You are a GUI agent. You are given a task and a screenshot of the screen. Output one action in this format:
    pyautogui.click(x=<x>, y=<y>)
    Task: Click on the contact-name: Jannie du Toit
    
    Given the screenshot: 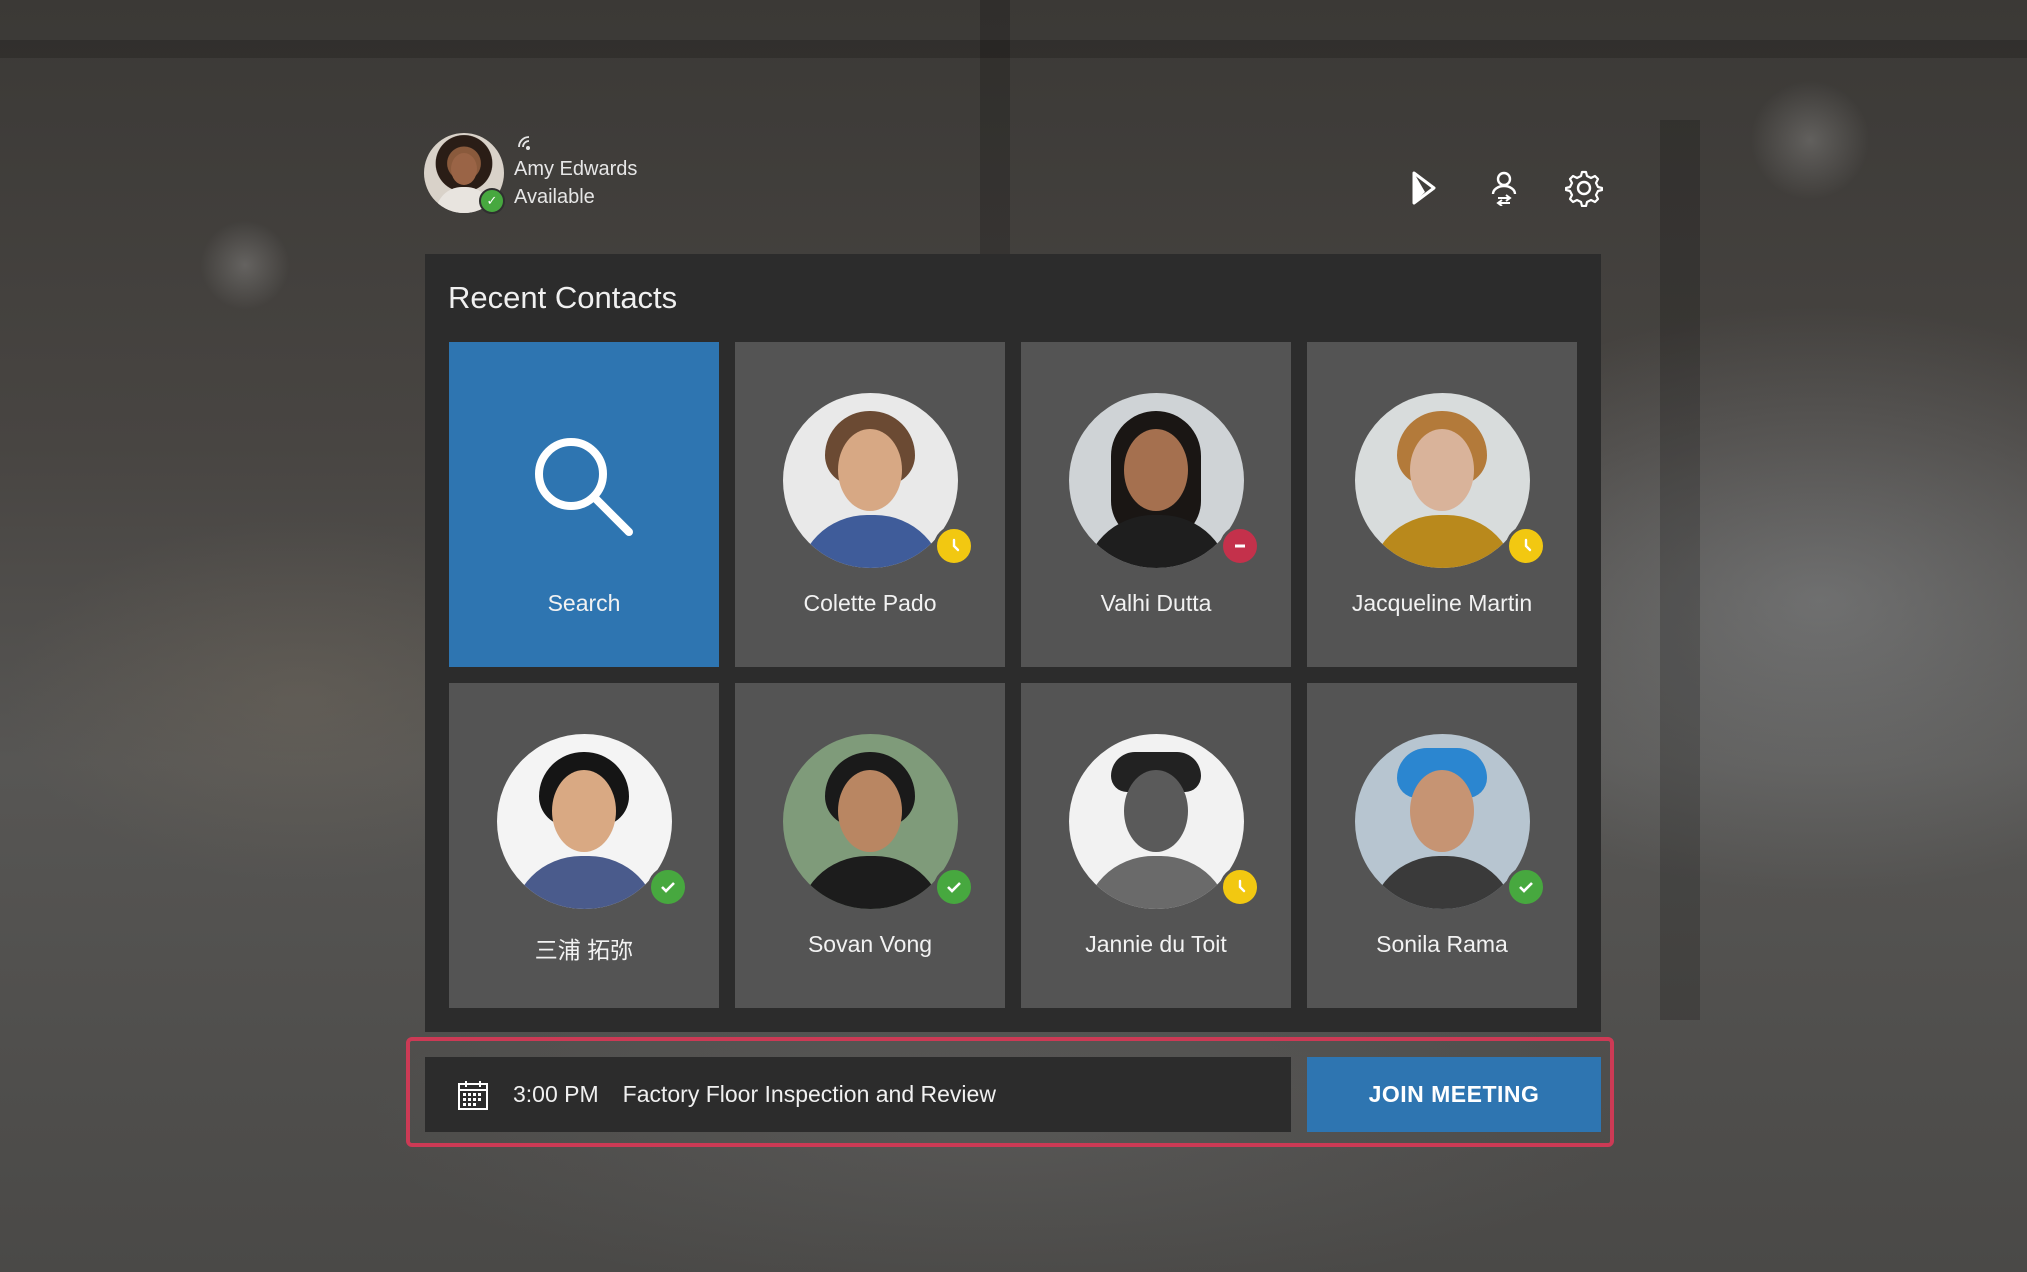 What is the action you would take?
    pyautogui.click(x=1156, y=944)
    